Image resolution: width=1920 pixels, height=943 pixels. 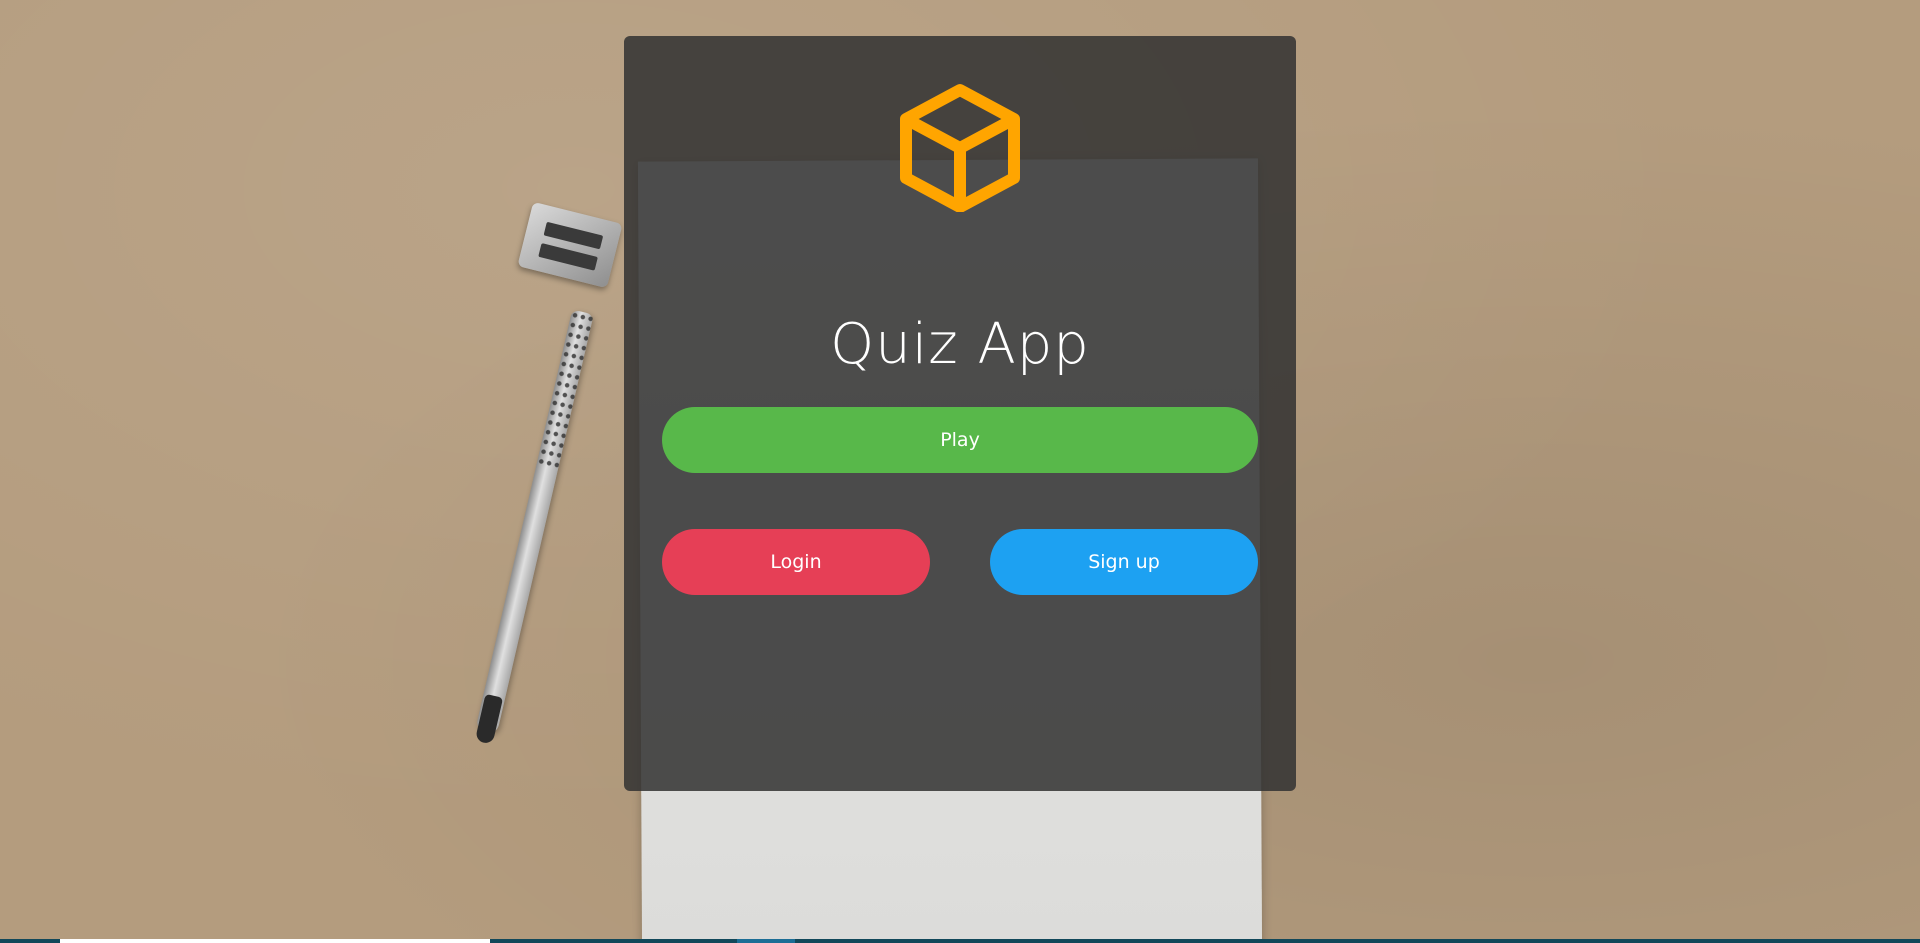 I want to click on cube-icon, so click(x=960, y=148).